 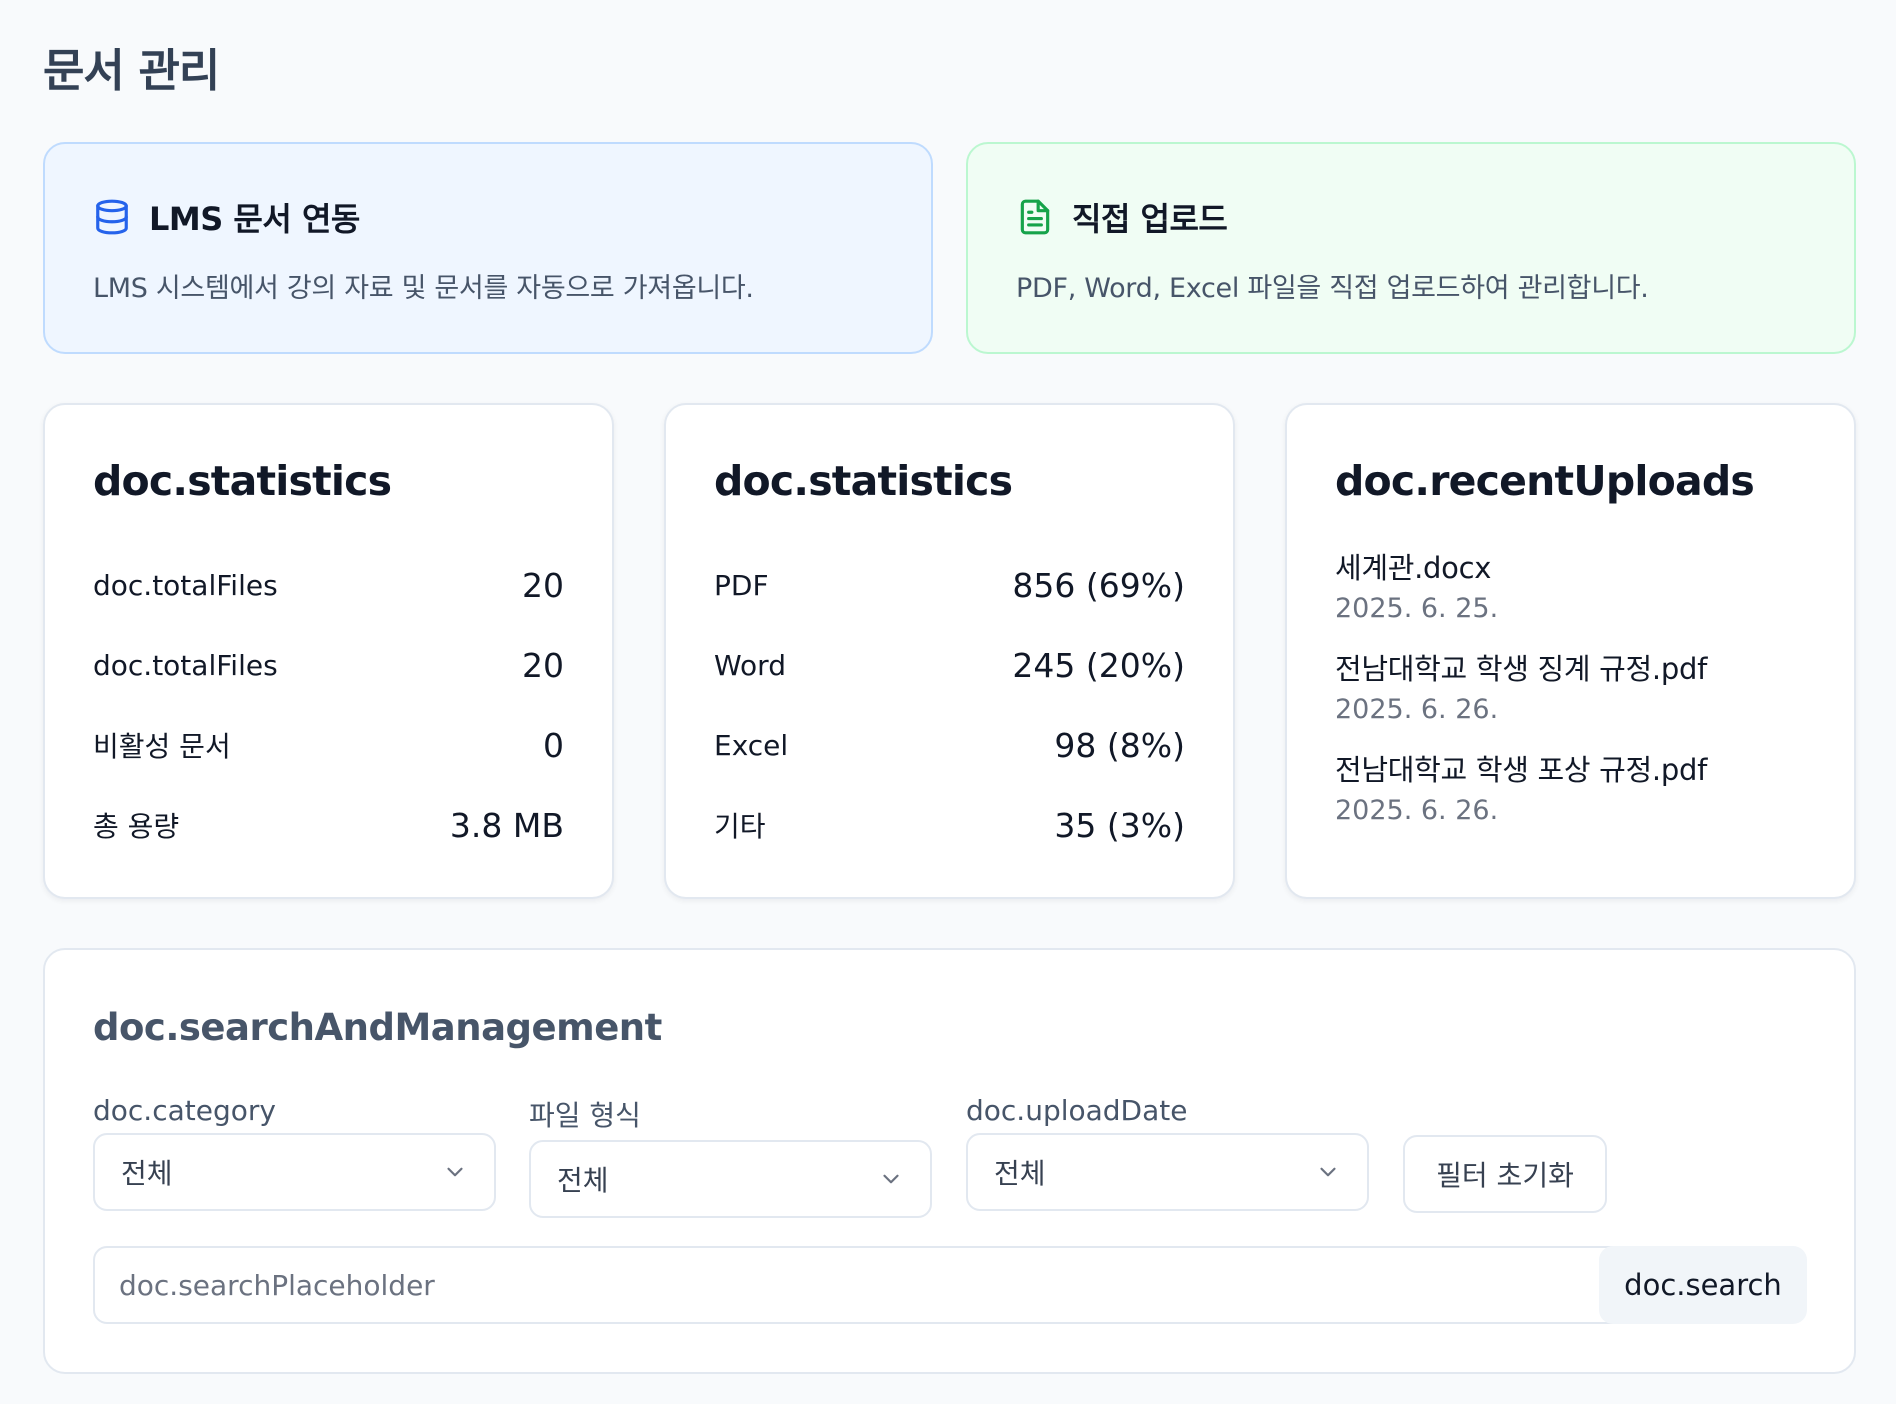 What do you see at coordinates (377, 1027) in the screenshot?
I see `search-panel-title: doc.searchAndManagement` at bounding box center [377, 1027].